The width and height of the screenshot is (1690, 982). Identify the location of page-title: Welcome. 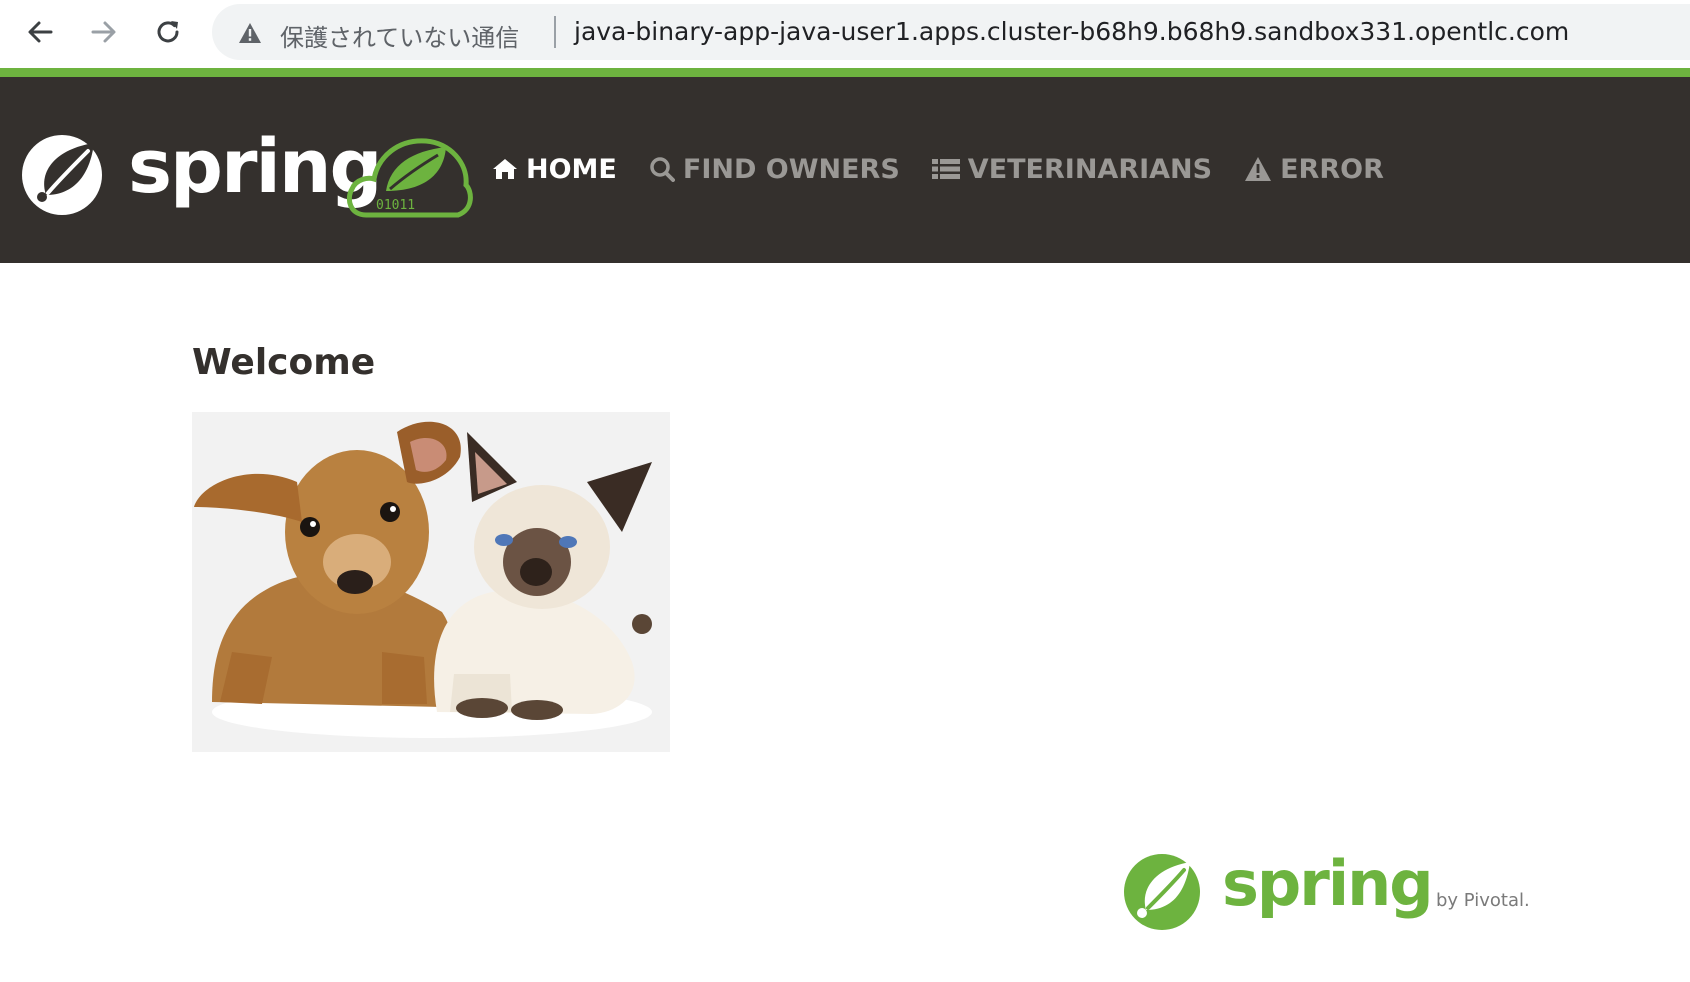
(284, 362).